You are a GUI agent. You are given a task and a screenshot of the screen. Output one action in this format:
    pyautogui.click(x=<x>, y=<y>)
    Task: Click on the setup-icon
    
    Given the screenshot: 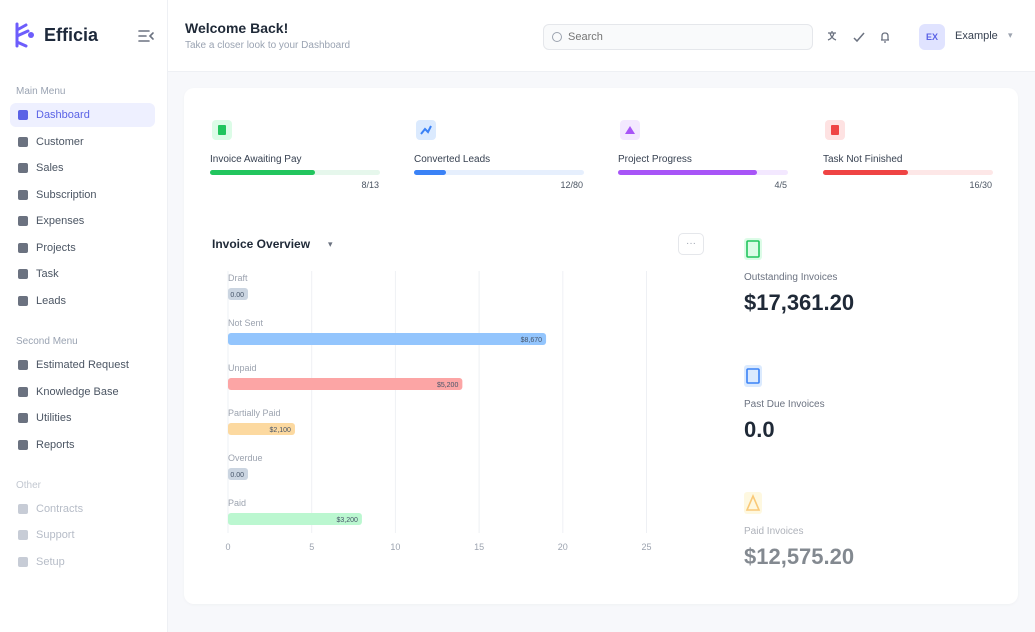 What is the action you would take?
    pyautogui.click(x=23, y=562)
    